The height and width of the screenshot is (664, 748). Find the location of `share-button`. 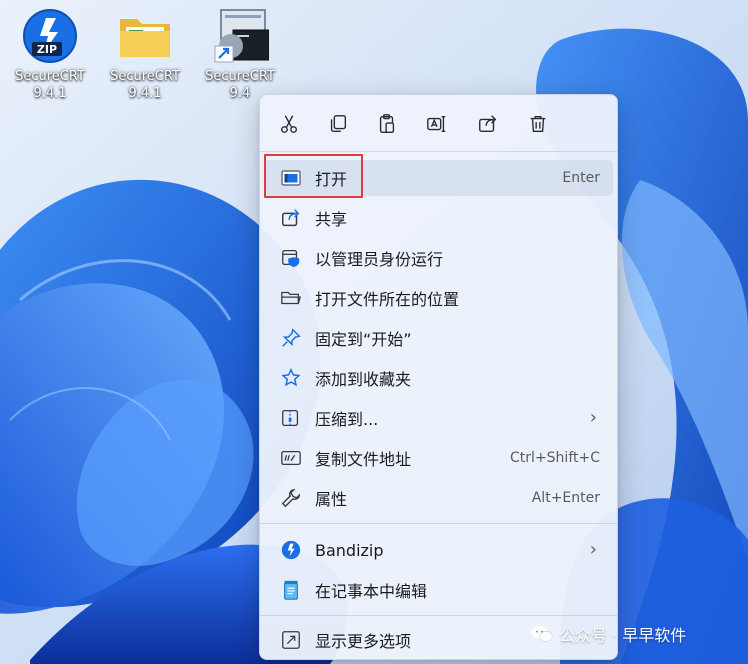

share-button is located at coordinates (488, 124).